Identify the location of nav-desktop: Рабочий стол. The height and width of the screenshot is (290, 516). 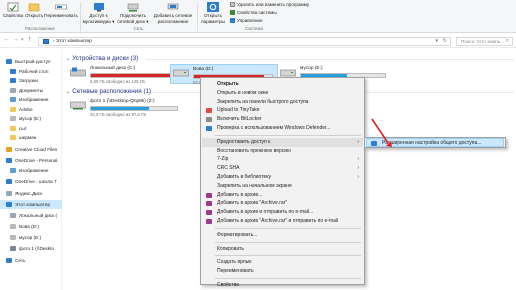
(31, 71).